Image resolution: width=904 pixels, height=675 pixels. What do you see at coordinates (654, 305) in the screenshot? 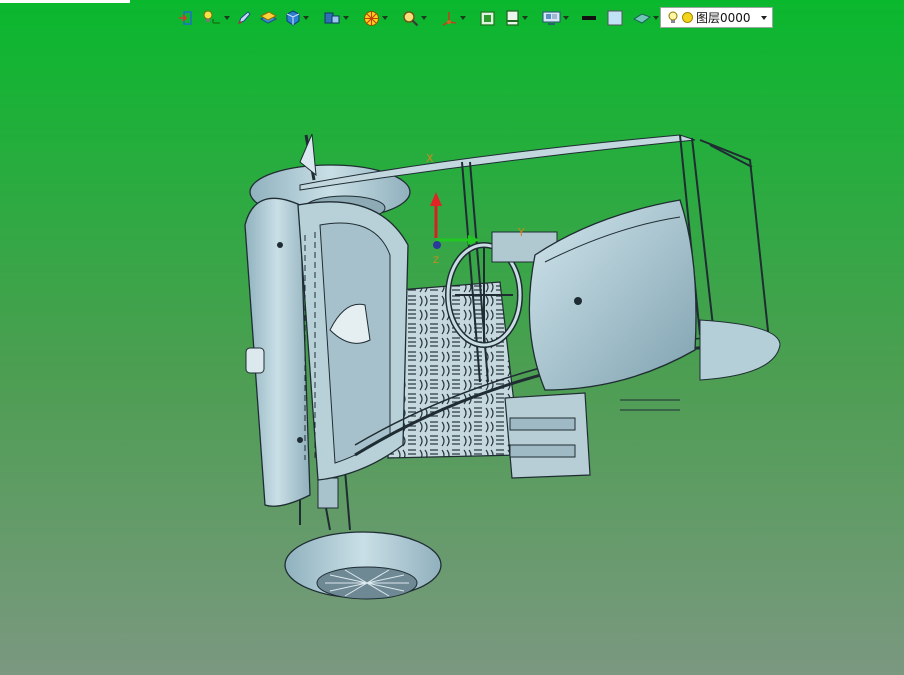
I see `seat` at bounding box center [654, 305].